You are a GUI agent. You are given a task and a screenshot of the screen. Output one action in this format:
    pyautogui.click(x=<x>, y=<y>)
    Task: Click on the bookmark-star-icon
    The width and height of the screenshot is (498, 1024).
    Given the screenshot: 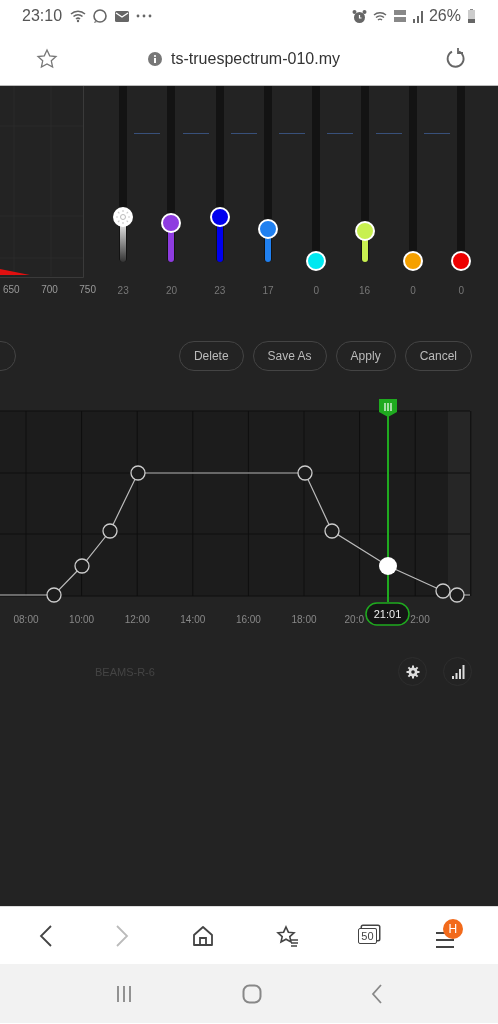 What is the action you would take?
    pyautogui.click(x=47, y=58)
    